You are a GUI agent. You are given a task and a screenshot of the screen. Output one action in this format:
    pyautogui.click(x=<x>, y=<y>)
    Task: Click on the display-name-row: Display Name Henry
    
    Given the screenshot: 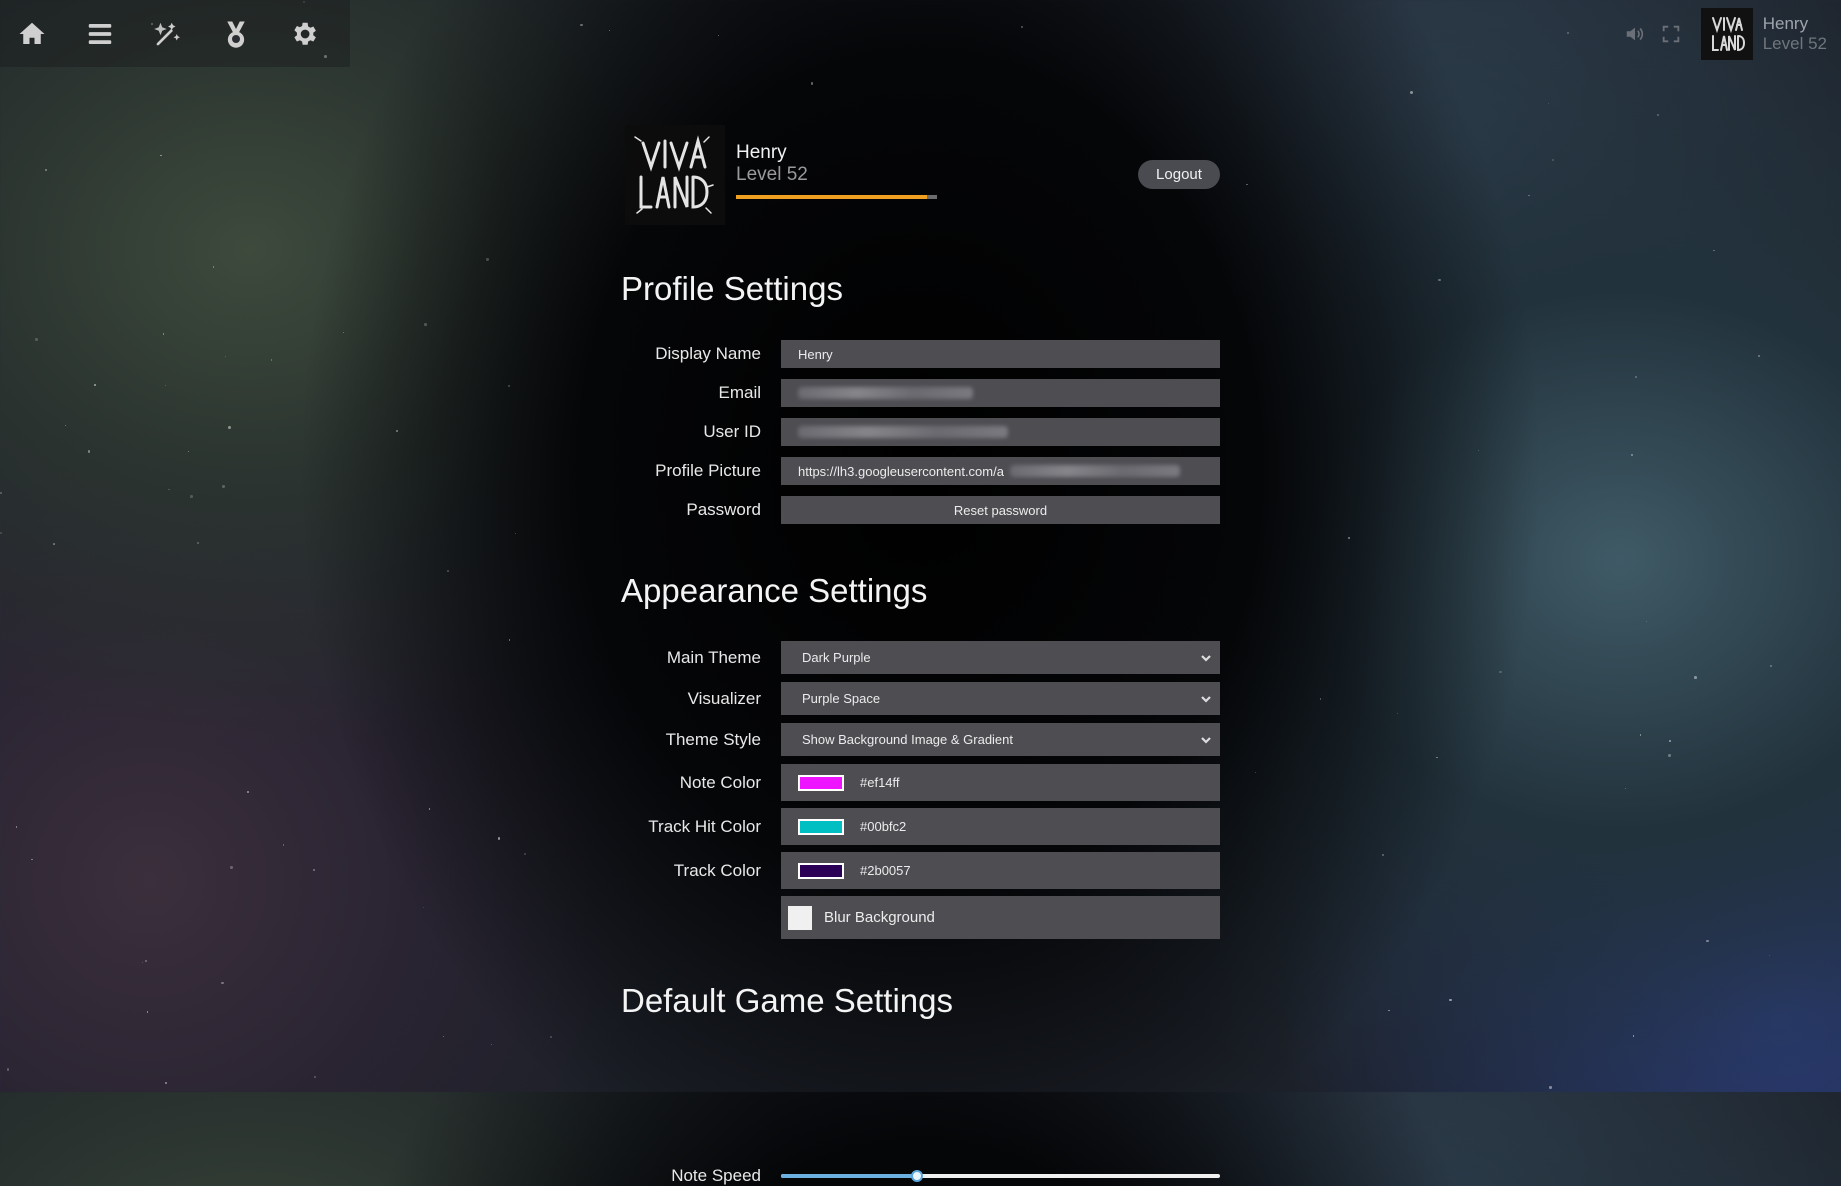 What is the action you would take?
    pyautogui.click(x=920, y=354)
    